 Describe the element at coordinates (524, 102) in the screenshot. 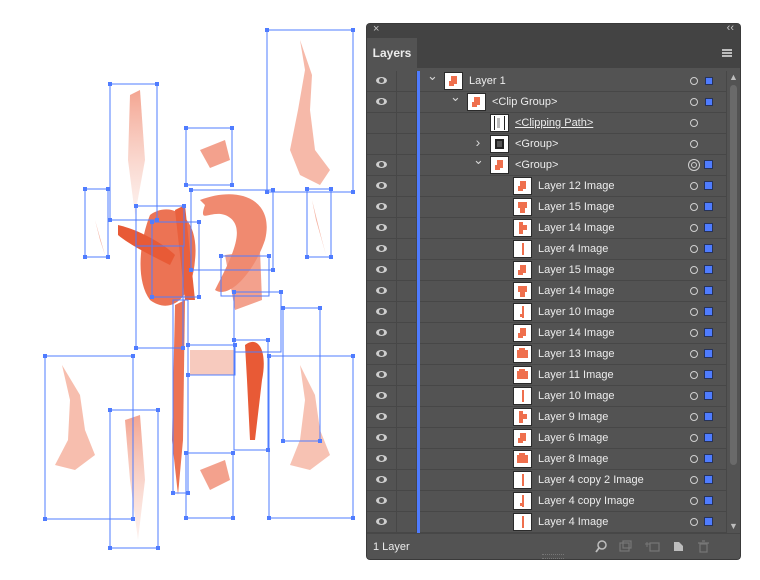

I see `layer-name: <Clip Group>` at that location.